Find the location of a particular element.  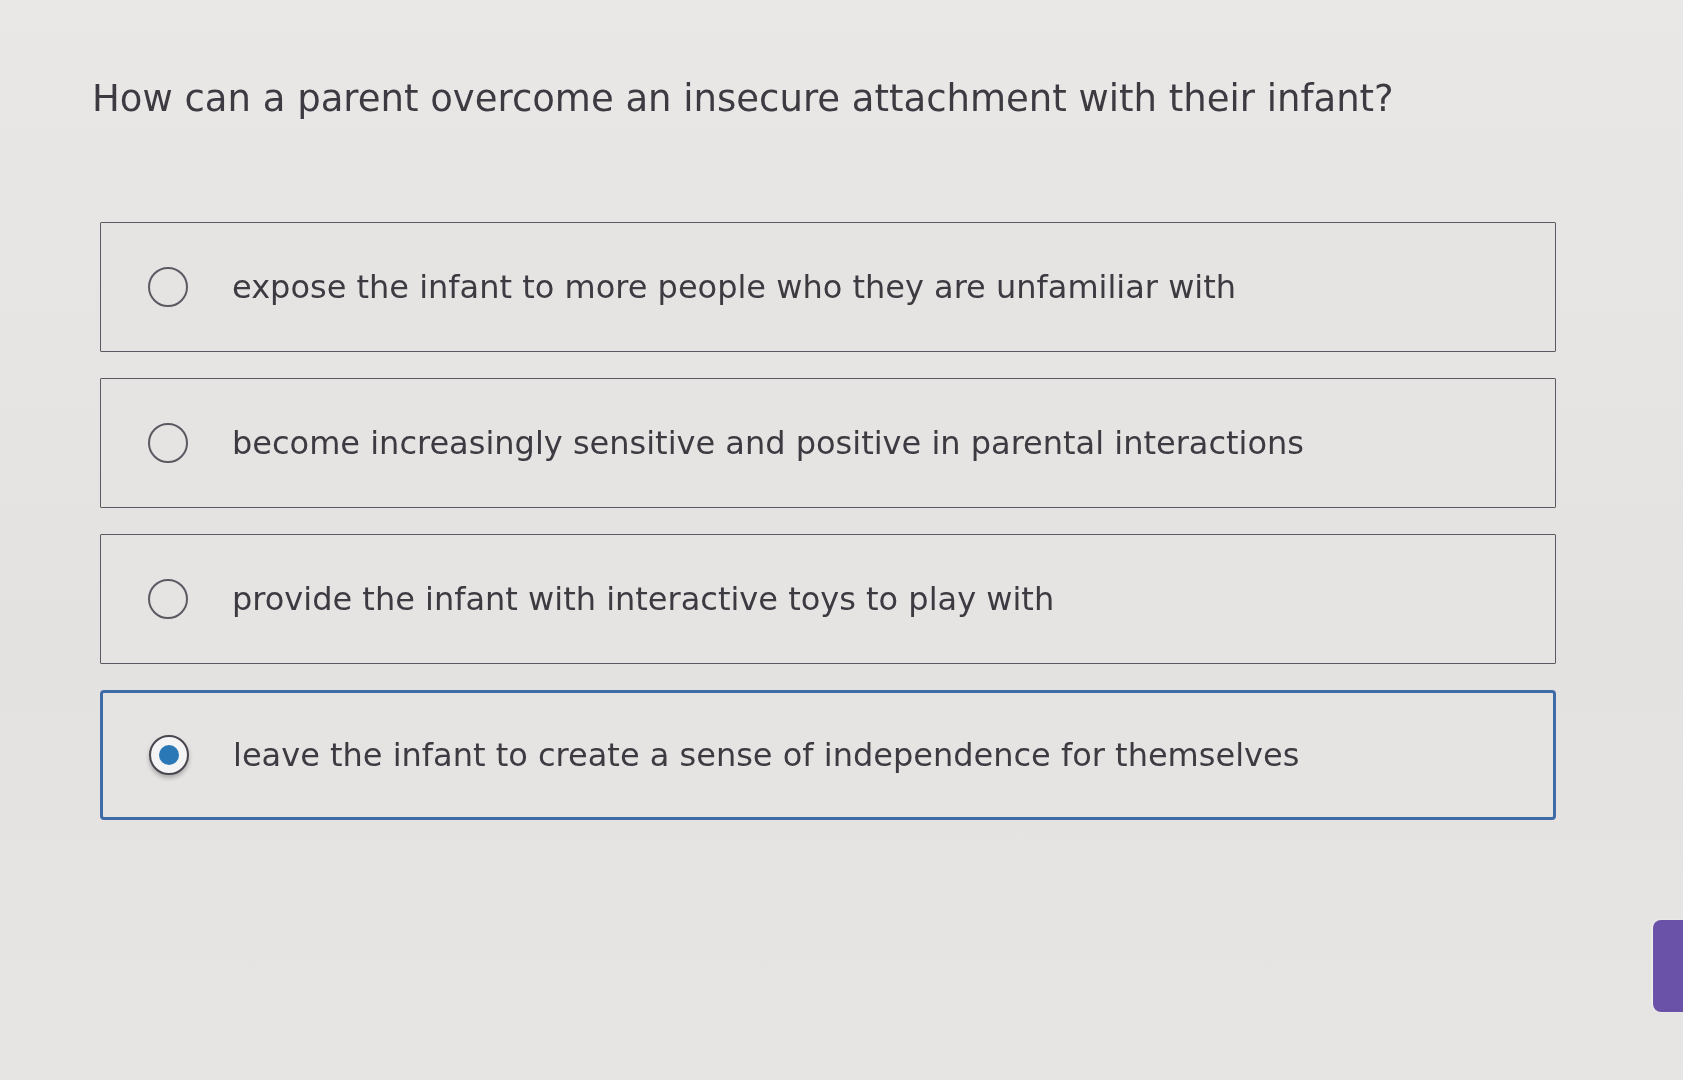

answer-option: become increasingly sensitive and positive in parental interactions is located at coordinates (828, 443).